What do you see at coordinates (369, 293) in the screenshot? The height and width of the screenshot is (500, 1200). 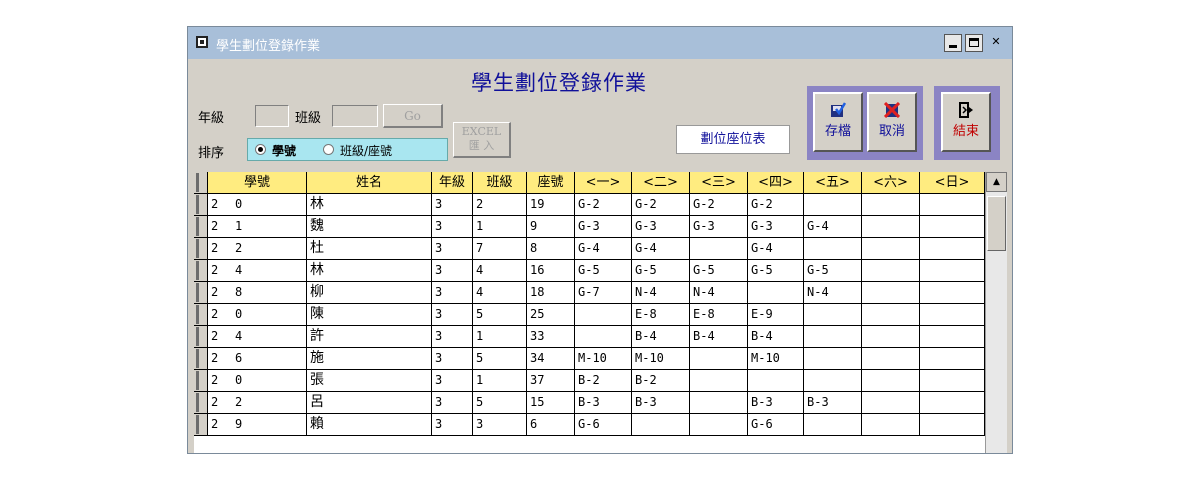 I see `name-cell: 柳` at bounding box center [369, 293].